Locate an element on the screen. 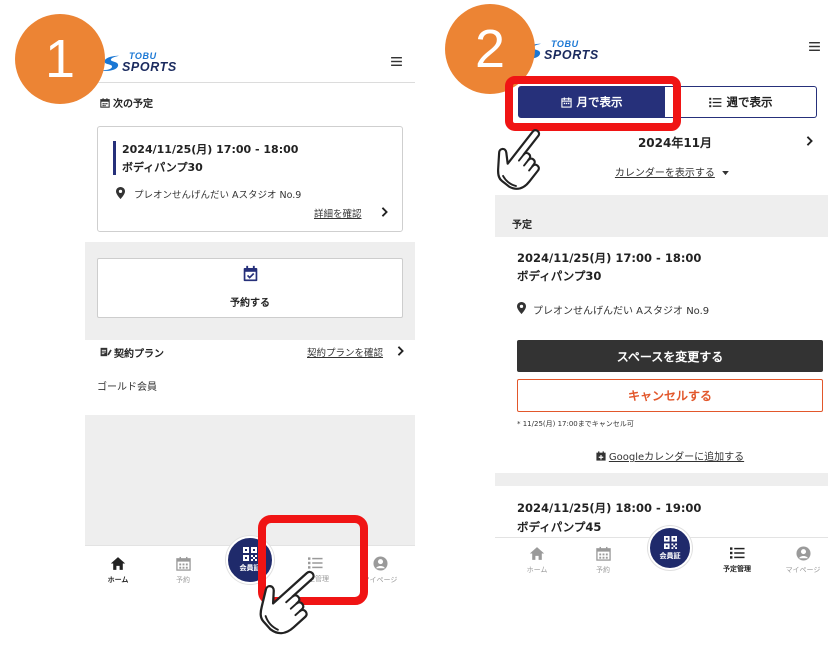  nav-schedule: 予定管理 is located at coordinates (737, 560).